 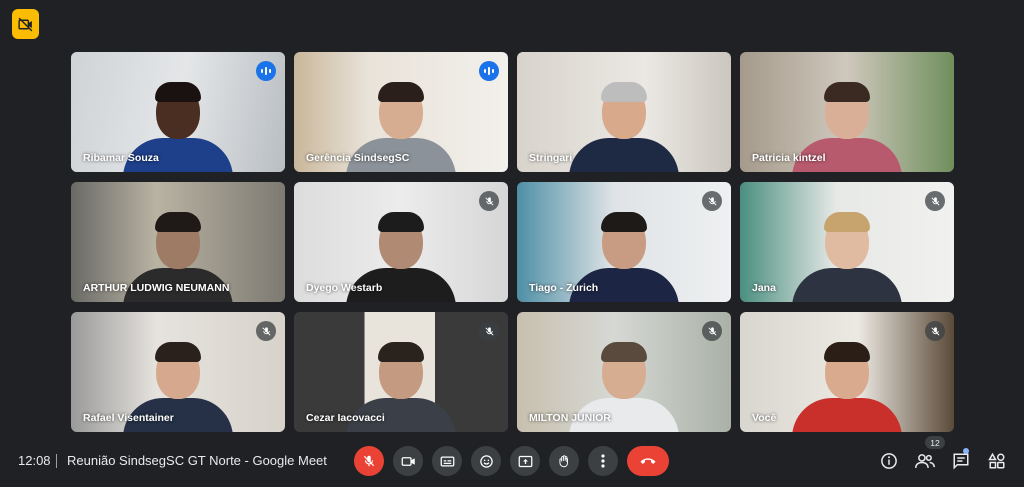 I want to click on participant-tile: Ribamar Souza, so click(x=178, y=112).